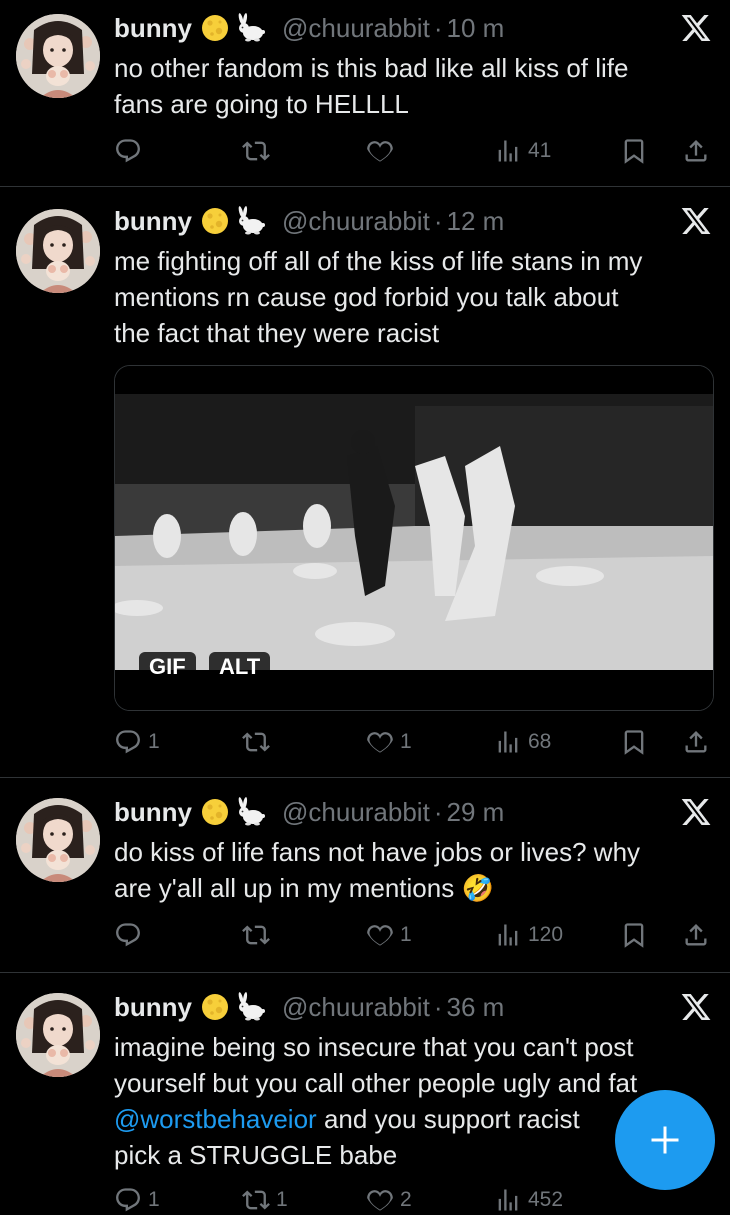 The width and height of the screenshot is (730, 1215). Describe the element at coordinates (528, 1200) in the screenshot. I see `views-button: 452` at that location.